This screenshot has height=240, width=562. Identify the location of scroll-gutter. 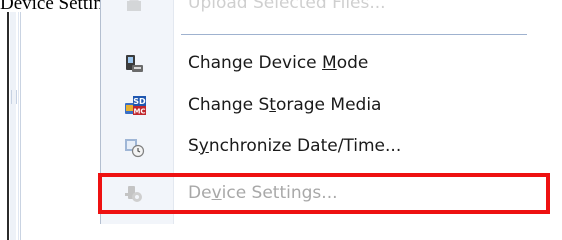
(13, 126).